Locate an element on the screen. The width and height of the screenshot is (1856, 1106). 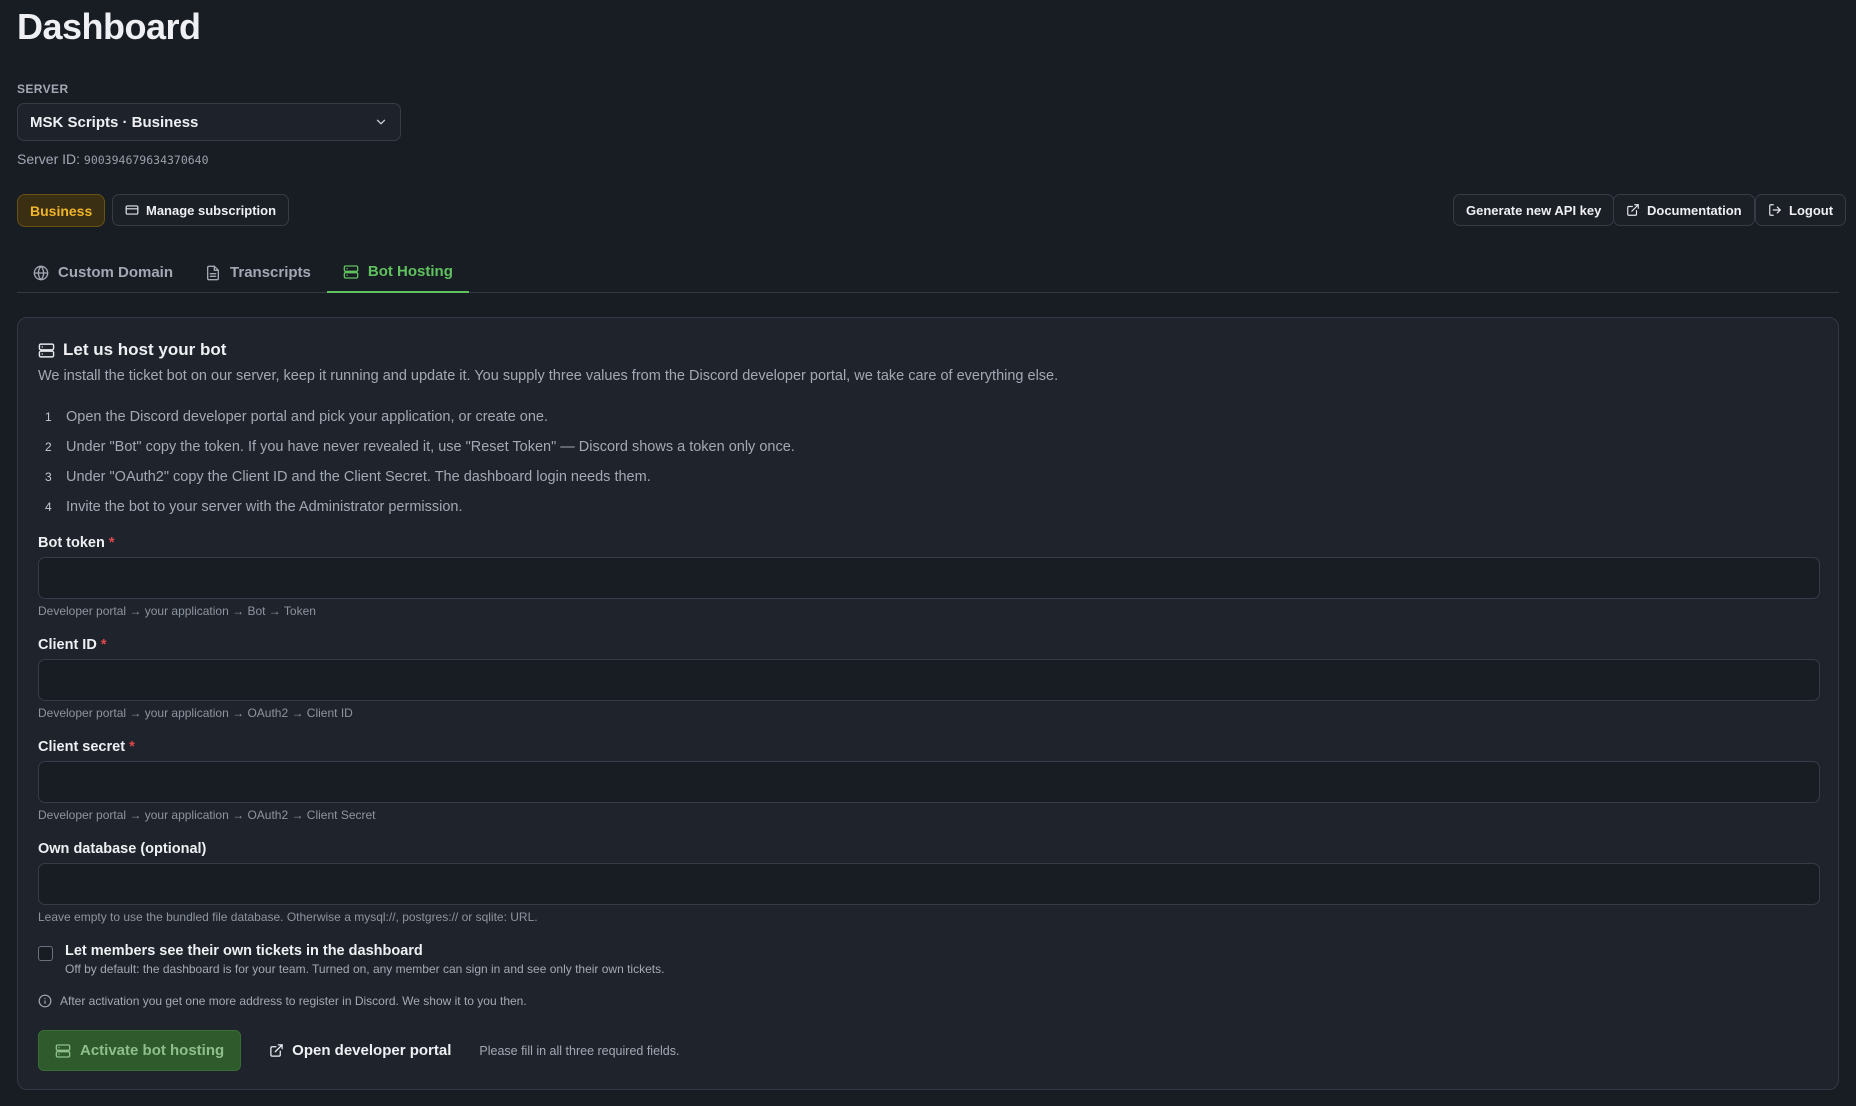
logout-button: Logout is located at coordinates (1801, 210).